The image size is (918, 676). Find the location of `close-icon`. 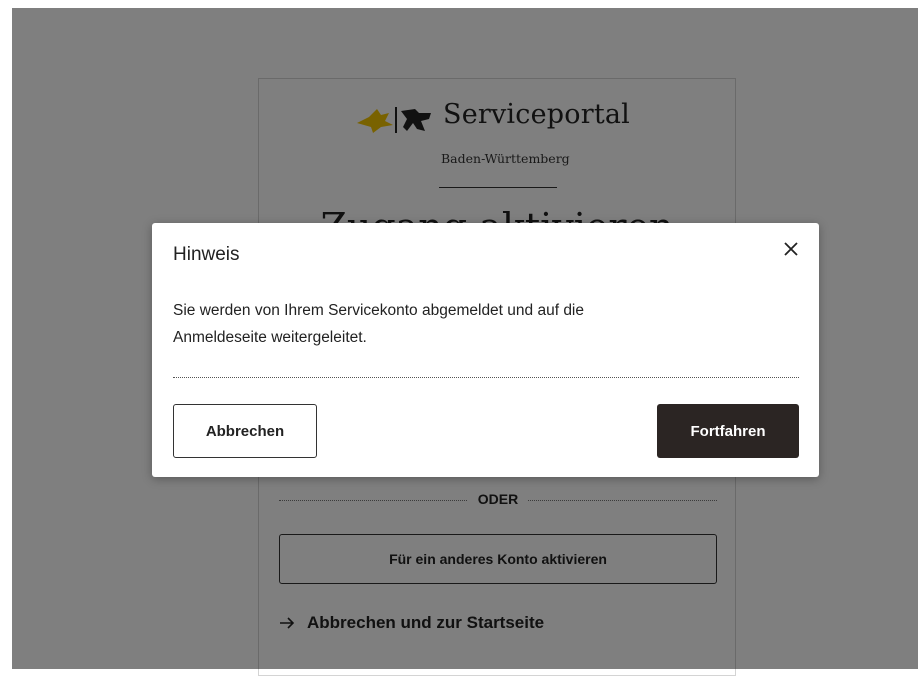

close-icon is located at coordinates (791, 249).